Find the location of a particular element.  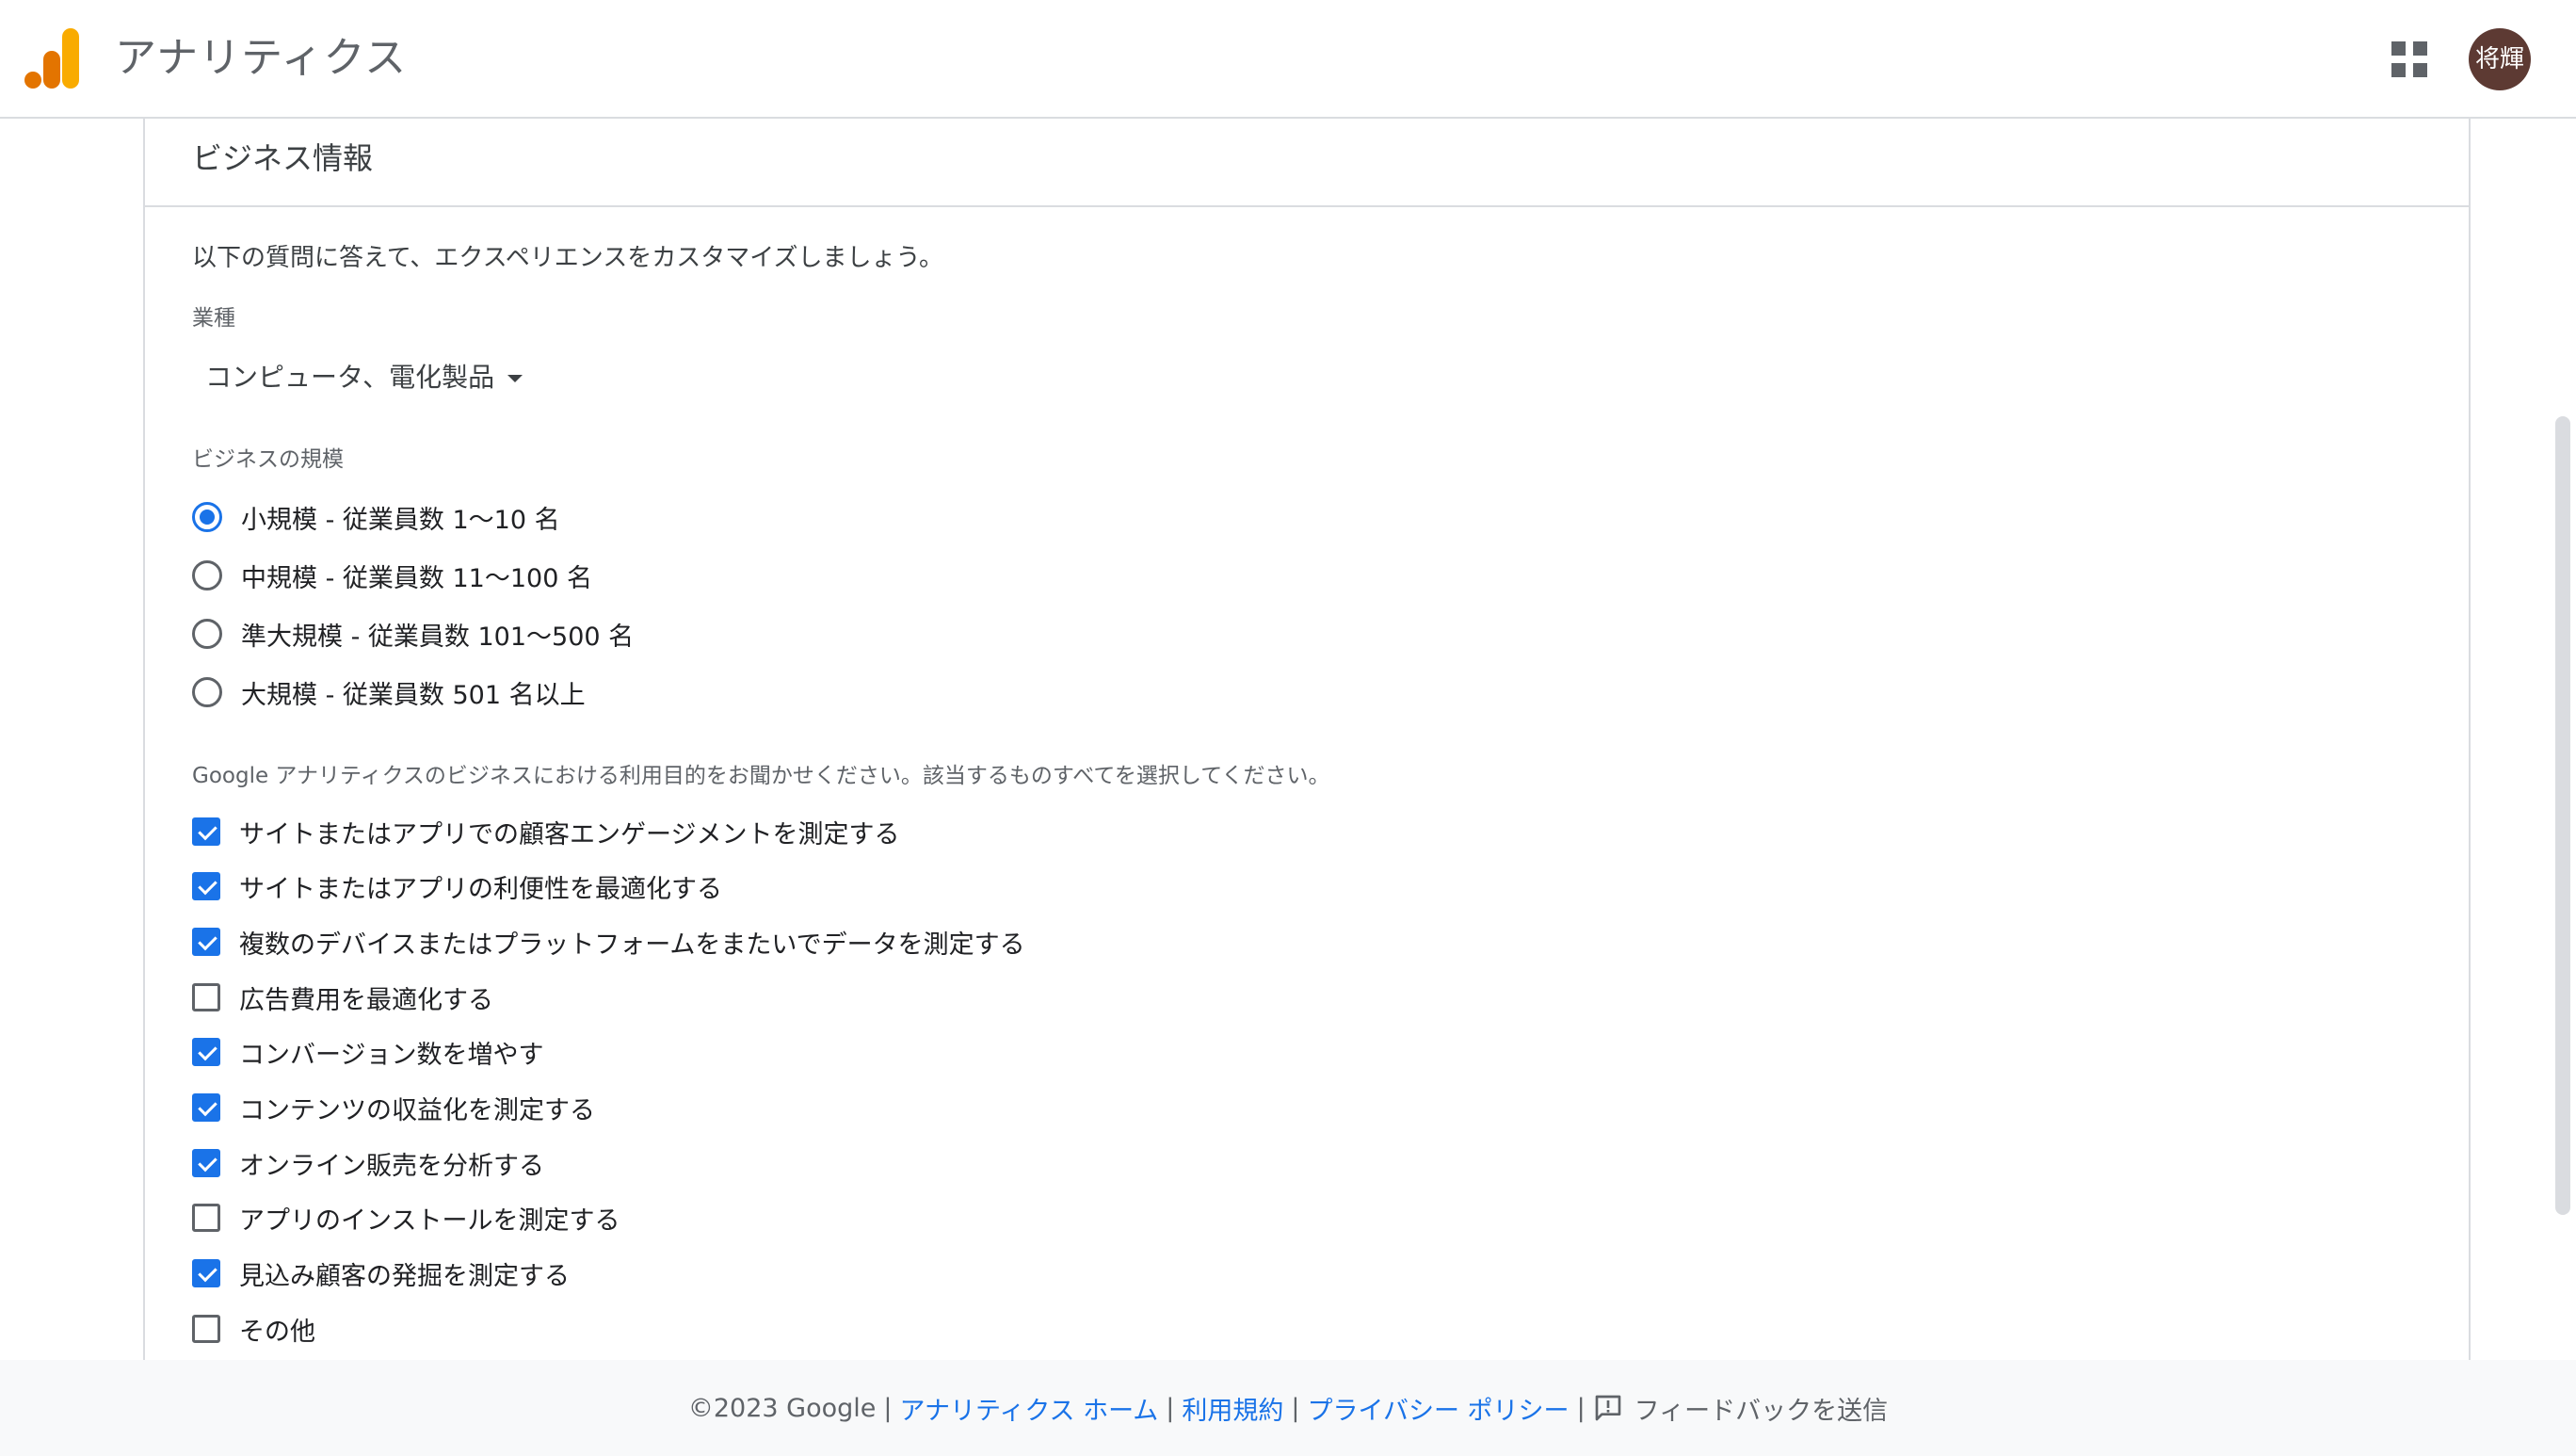

industry-label: 業種 is located at coordinates (213, 318).